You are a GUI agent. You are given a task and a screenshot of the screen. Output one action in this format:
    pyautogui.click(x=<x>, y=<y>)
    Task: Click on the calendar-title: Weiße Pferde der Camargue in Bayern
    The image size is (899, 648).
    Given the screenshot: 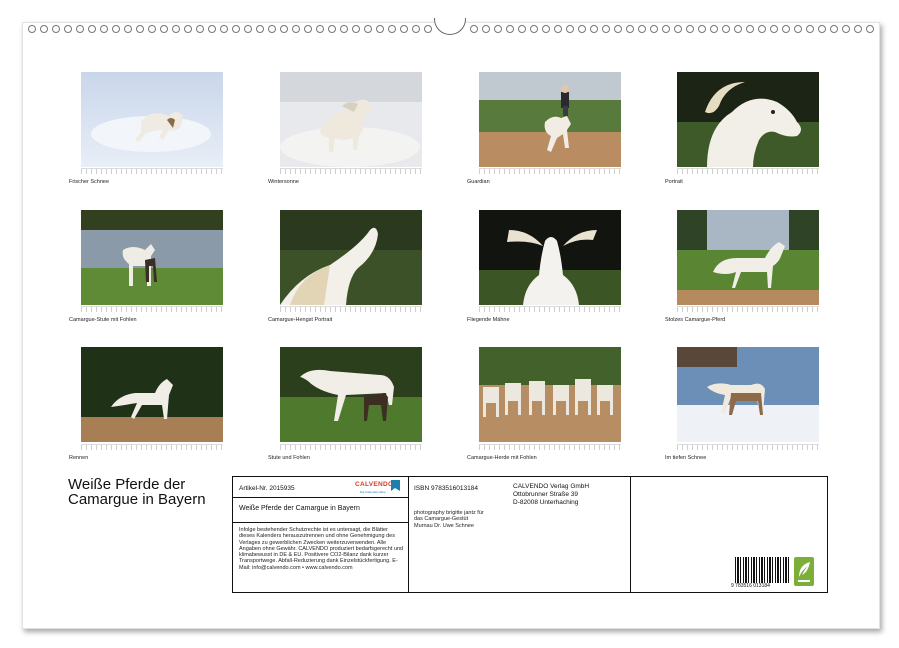 What is the action you would take?
    pyautogui.click(x=137, y=492)
    